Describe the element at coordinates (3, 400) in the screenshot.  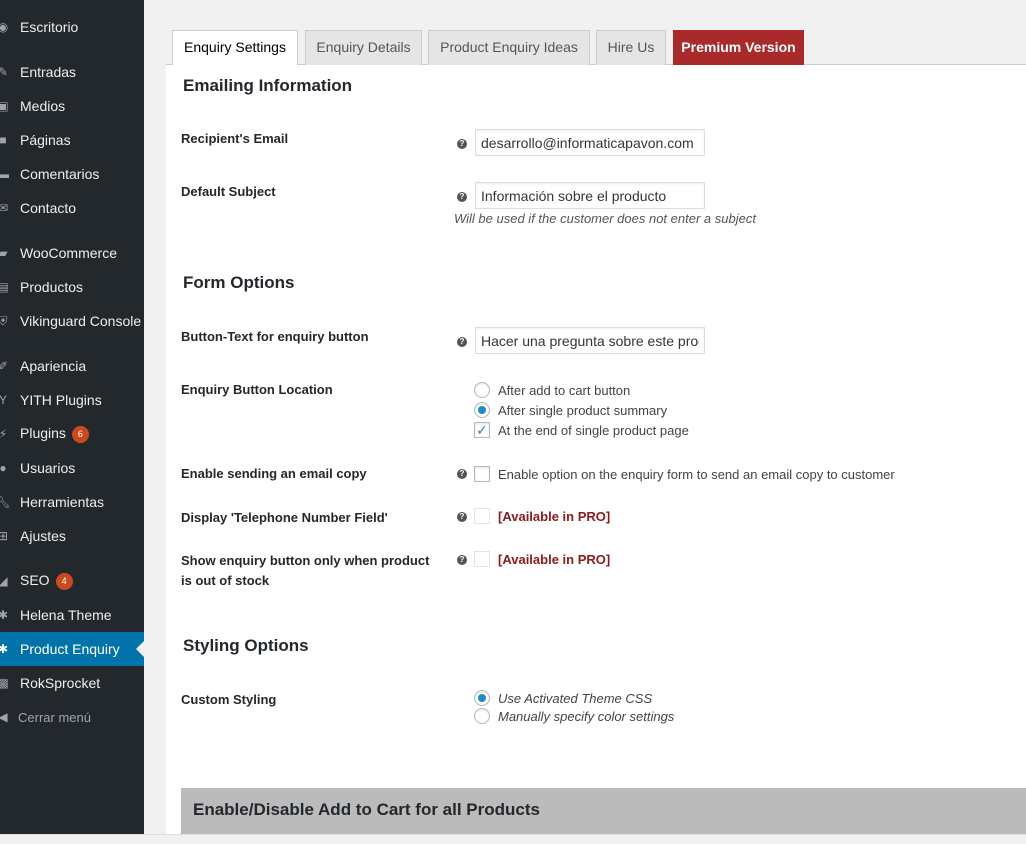
I see `yith-icon: Y` at that location.